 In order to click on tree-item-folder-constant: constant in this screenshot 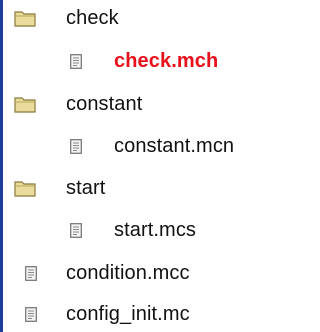, I will do `click(139, 104)`.